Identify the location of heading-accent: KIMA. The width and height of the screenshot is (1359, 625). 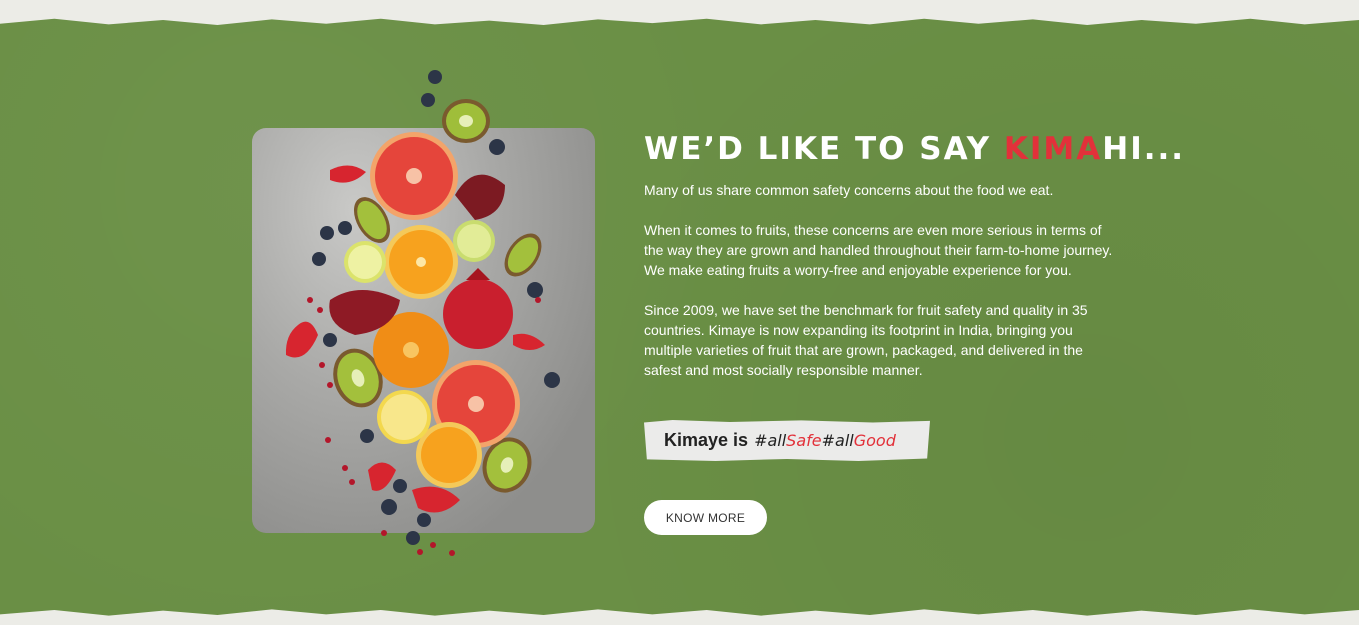
(1053, 149).